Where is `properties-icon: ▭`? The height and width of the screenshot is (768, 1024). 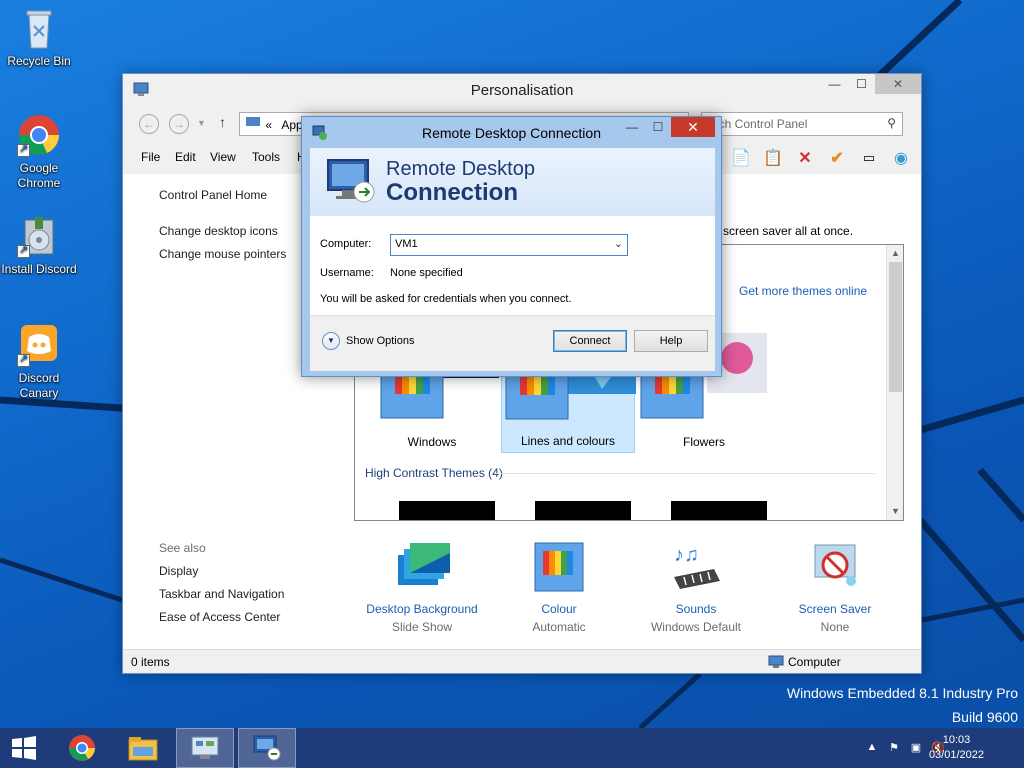
properties-icon: ▭ is located at coordinates (869, 158).